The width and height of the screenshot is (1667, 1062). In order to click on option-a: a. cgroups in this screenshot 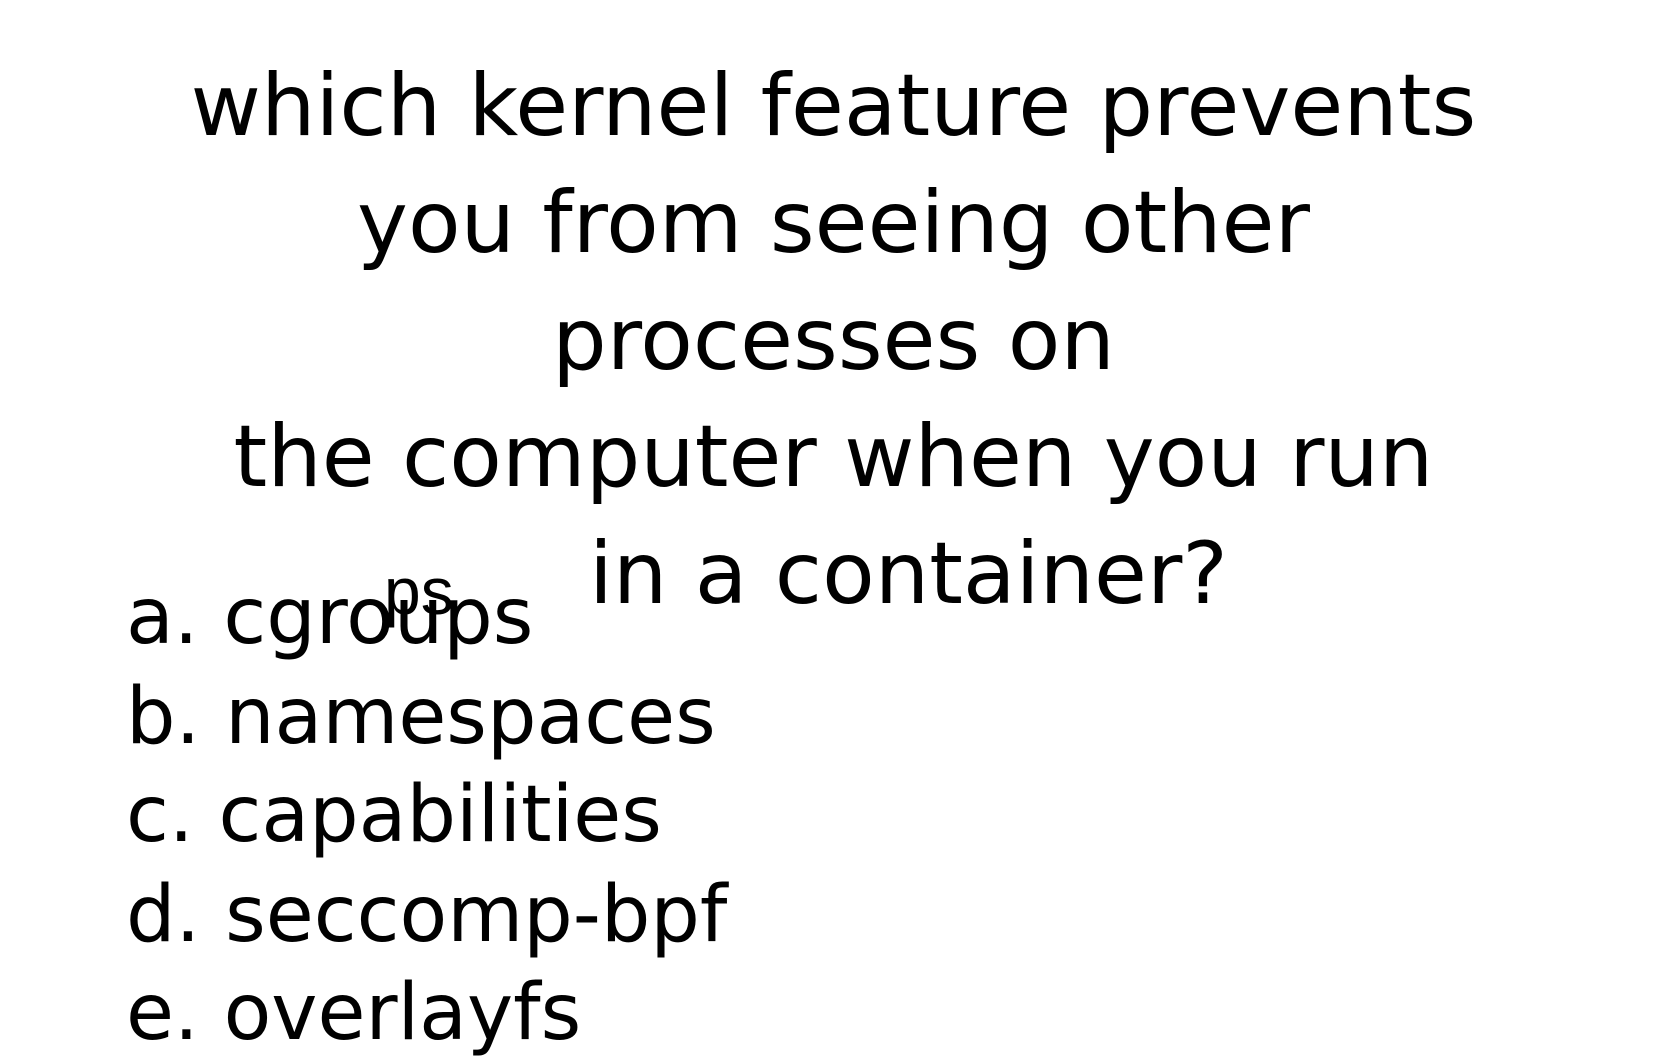, I will do `click(330, 617)`.